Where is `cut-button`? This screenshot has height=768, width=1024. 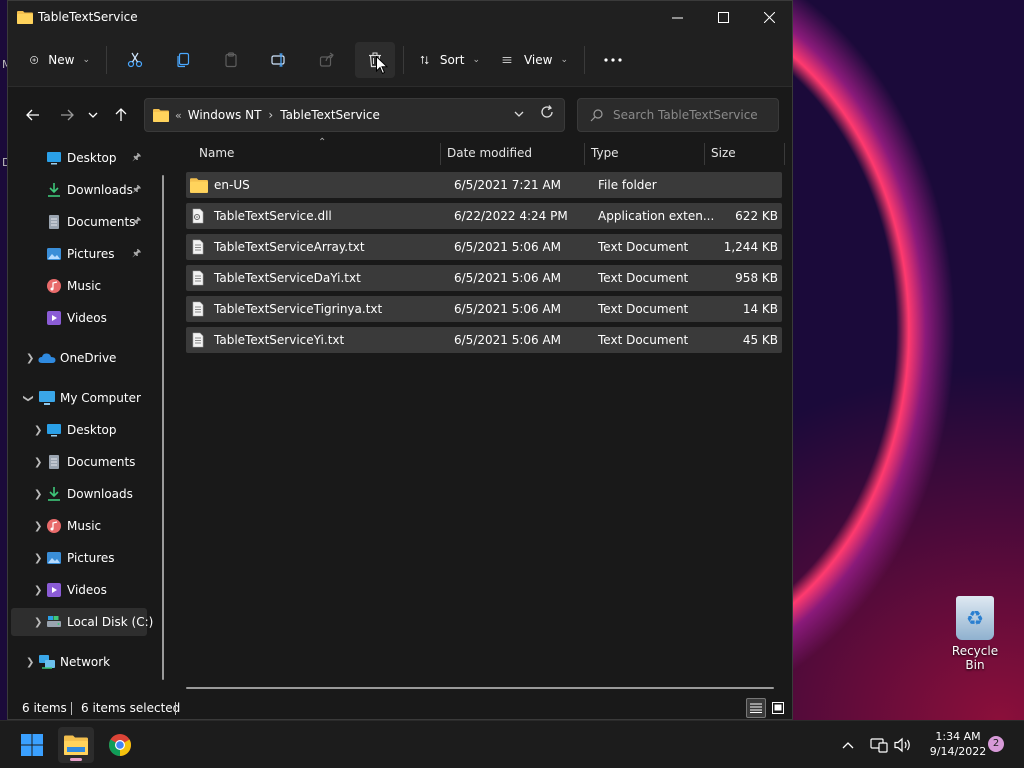
cut-button is located at coordinates (135, 60).